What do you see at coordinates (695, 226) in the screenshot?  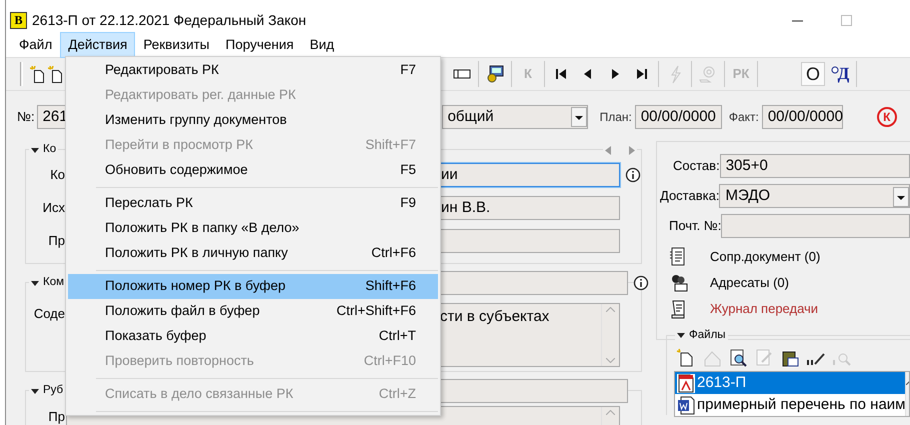 I see `postal-number-label: Почт. №:` at bounding box center [695, 226].